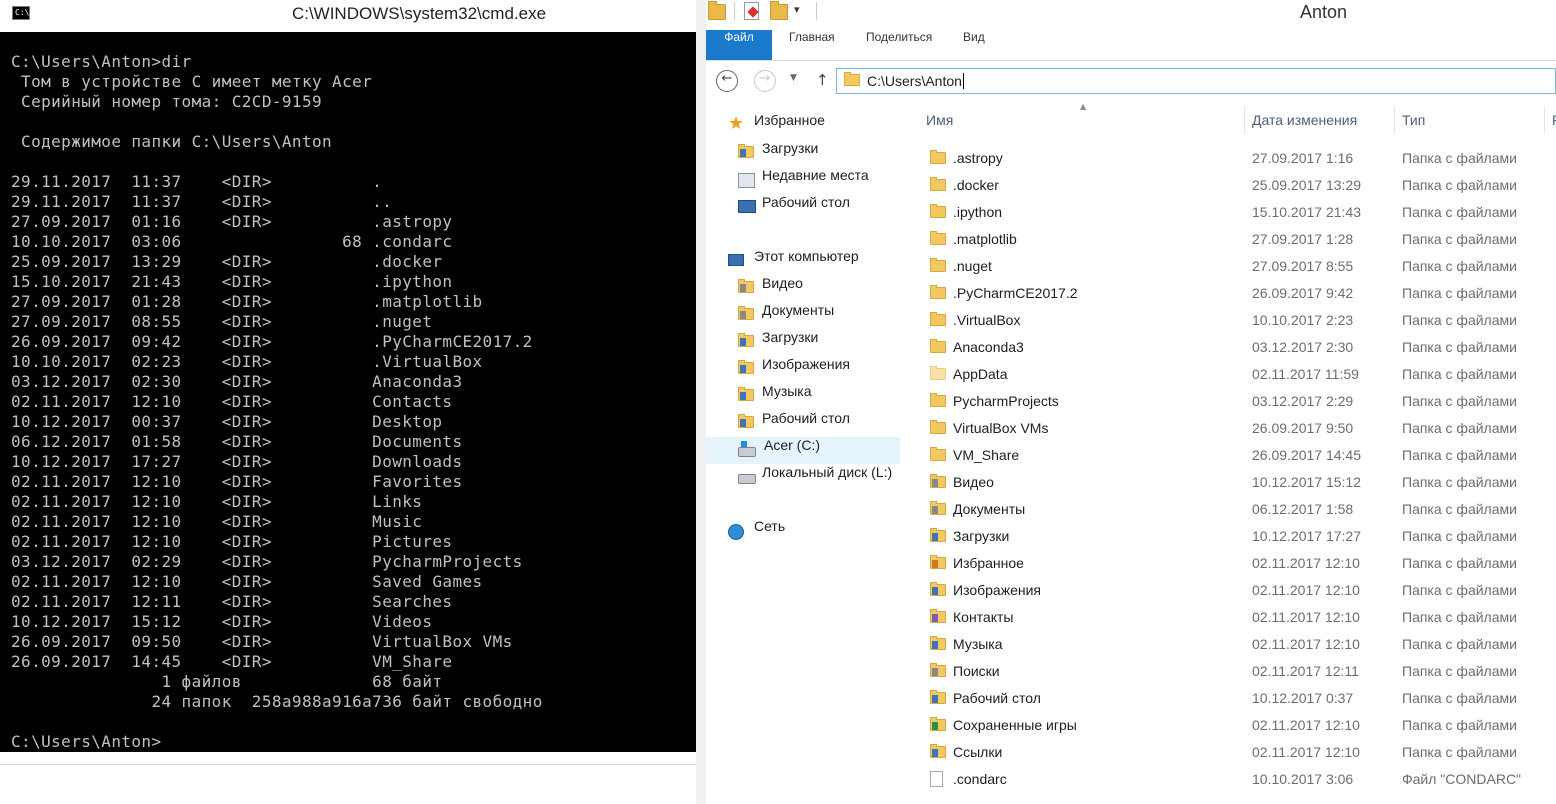  Describe the element at coordinates (1303, 158) in the screenshot. I see `file-date-modified: 27.09.2017 1:16` at that location.